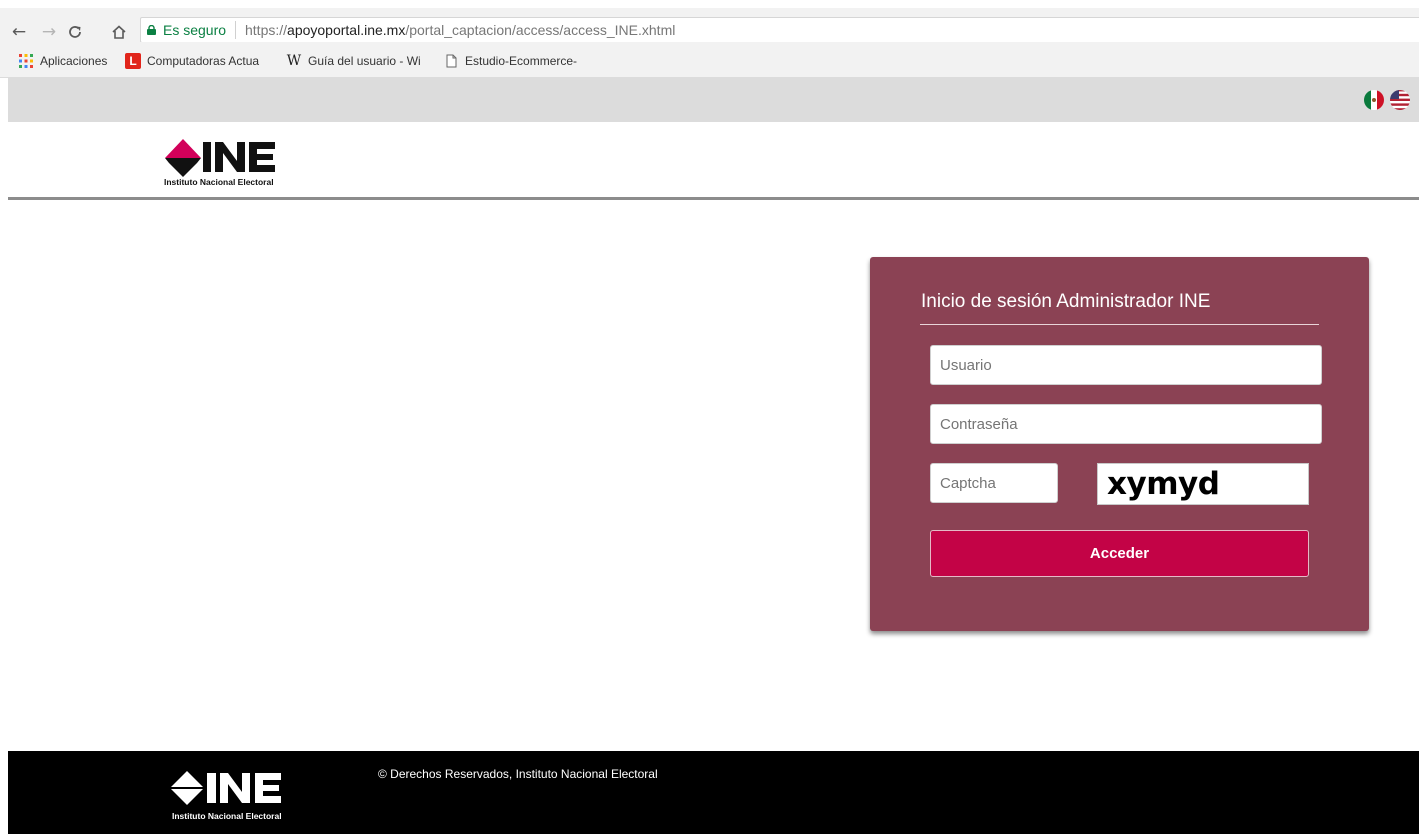 The width and height of the screenshot is (1419, 834). Describe the element at coordinates (1126, 365) in the screenshot. I see `username-input` at that location.